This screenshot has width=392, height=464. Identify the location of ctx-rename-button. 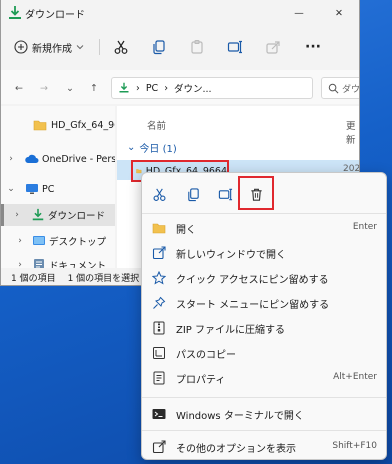
(225, 194).